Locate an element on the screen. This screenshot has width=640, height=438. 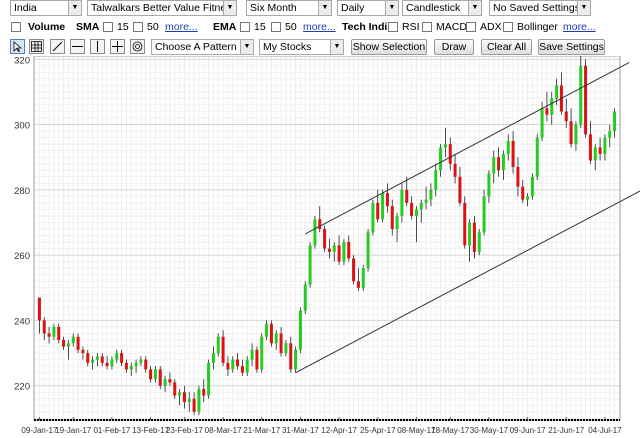
my-stocks-select: My Stocks ▼ is located at coordinates (301, 47).